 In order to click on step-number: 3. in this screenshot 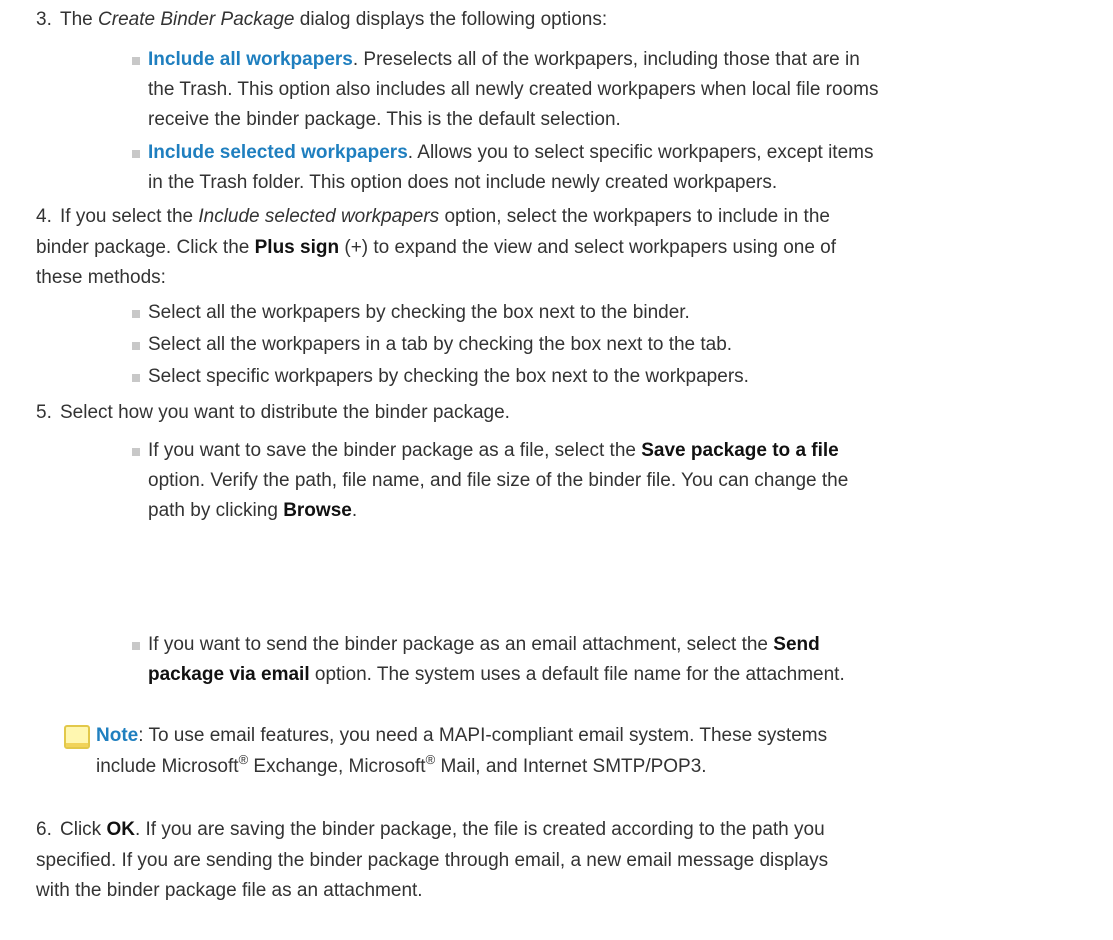, I will do `click(44, 19)`.